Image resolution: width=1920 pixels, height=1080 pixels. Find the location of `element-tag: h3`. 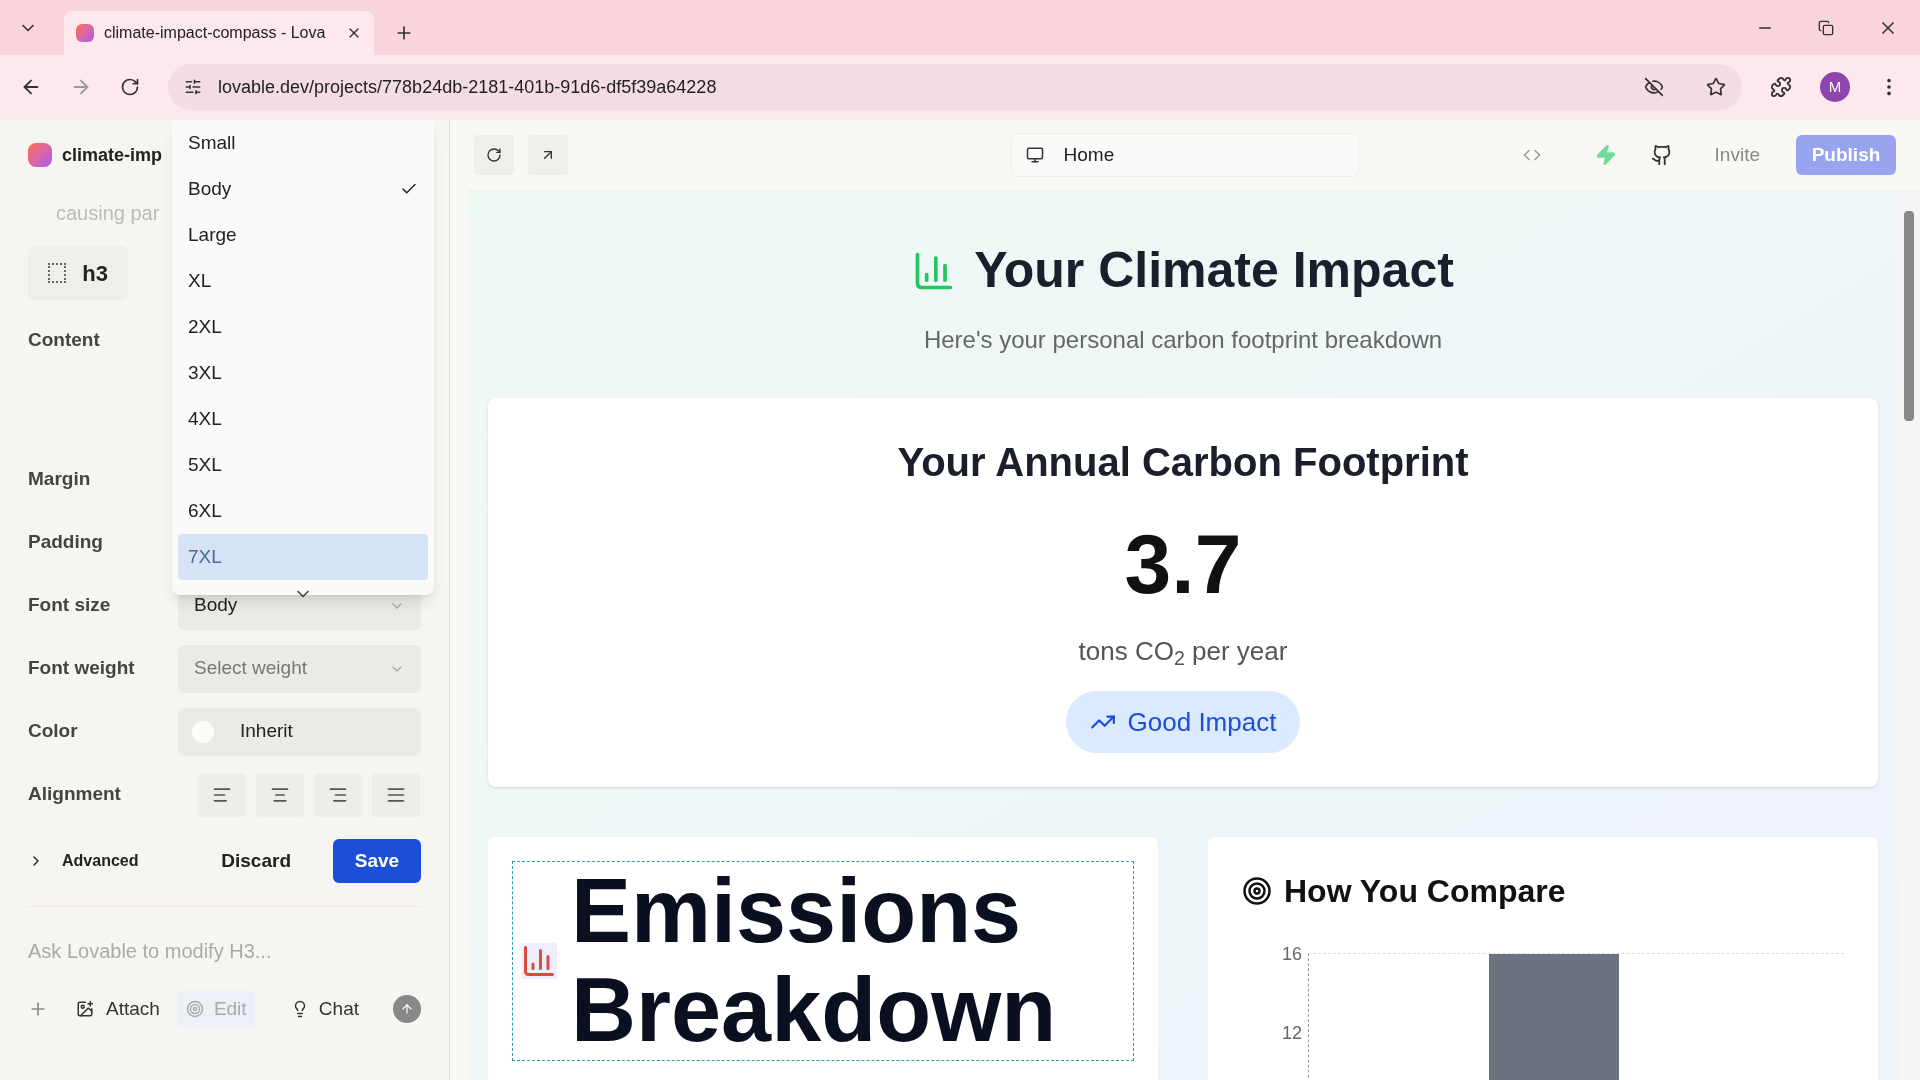

element-tag: h3 is located at coordinates (95, 273).